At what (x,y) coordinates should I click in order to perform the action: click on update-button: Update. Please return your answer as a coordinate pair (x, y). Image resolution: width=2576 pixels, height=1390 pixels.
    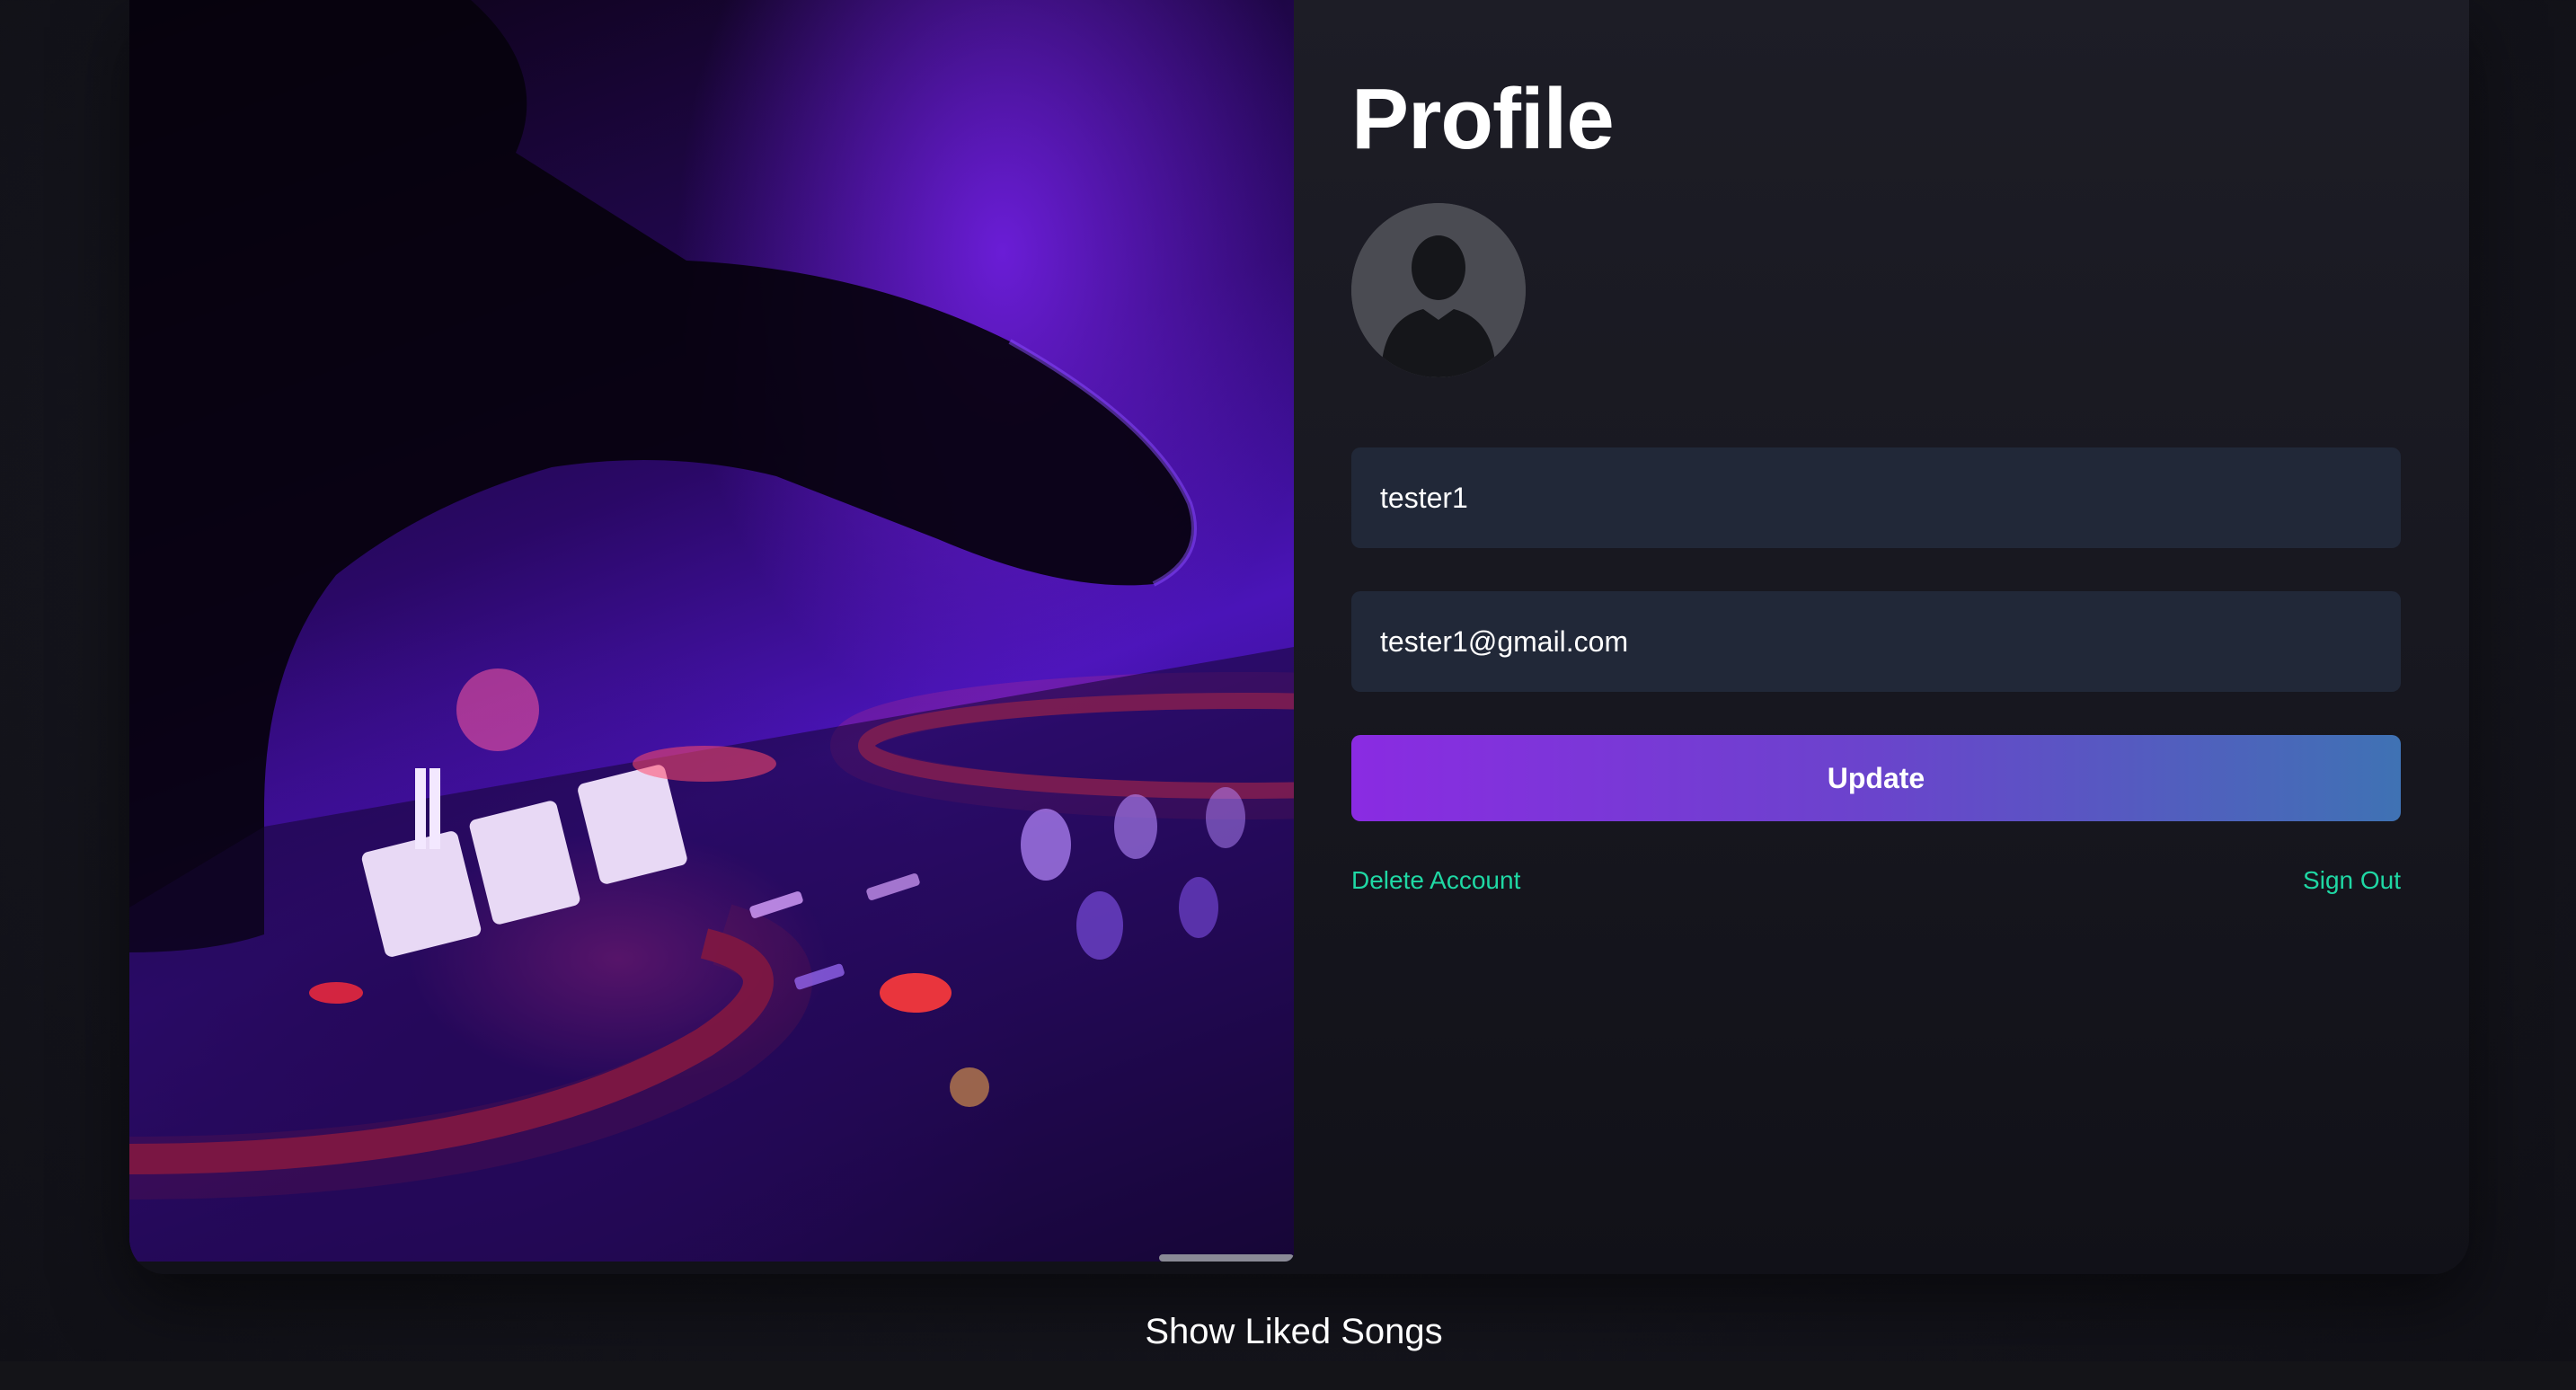
    Looking at the image, I should click on (1876, 778).